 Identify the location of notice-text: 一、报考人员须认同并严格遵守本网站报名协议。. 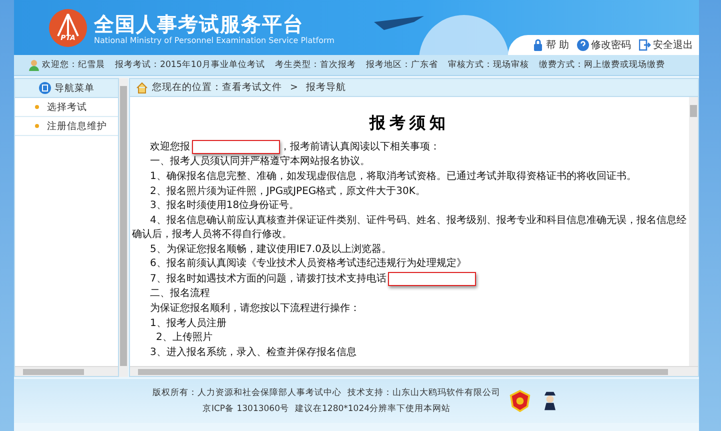
(260, 162).